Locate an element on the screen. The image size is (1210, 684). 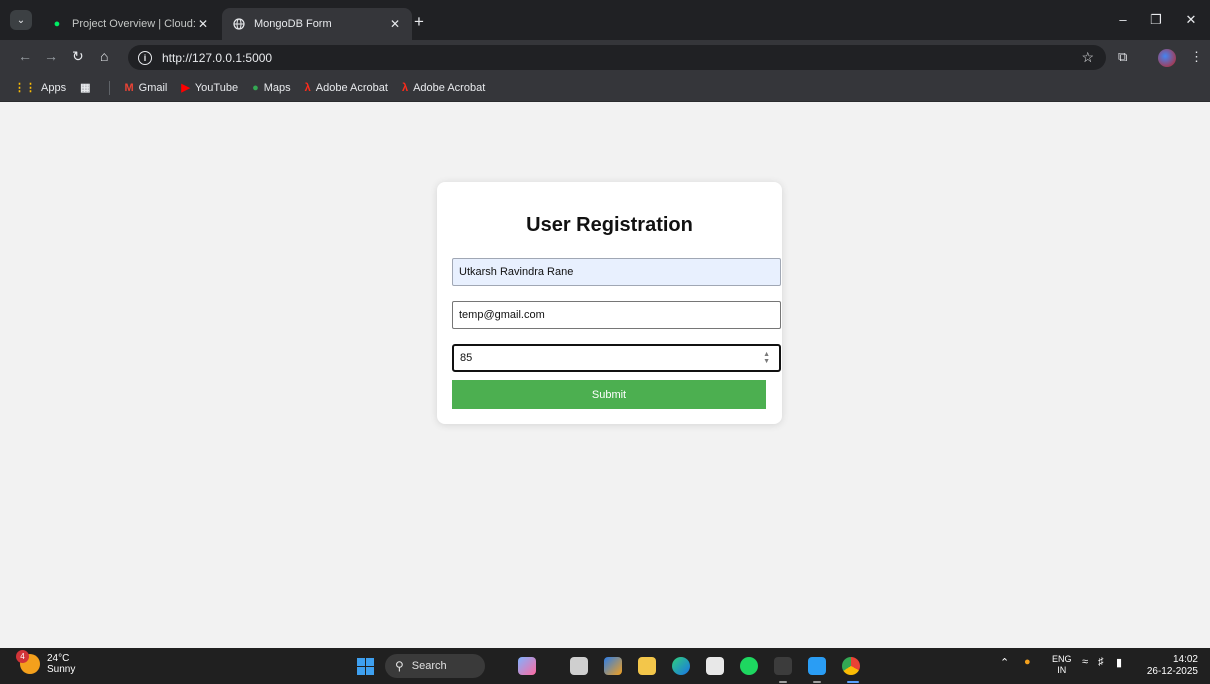
submit-button: Submit is located at coordinates (609, 394).